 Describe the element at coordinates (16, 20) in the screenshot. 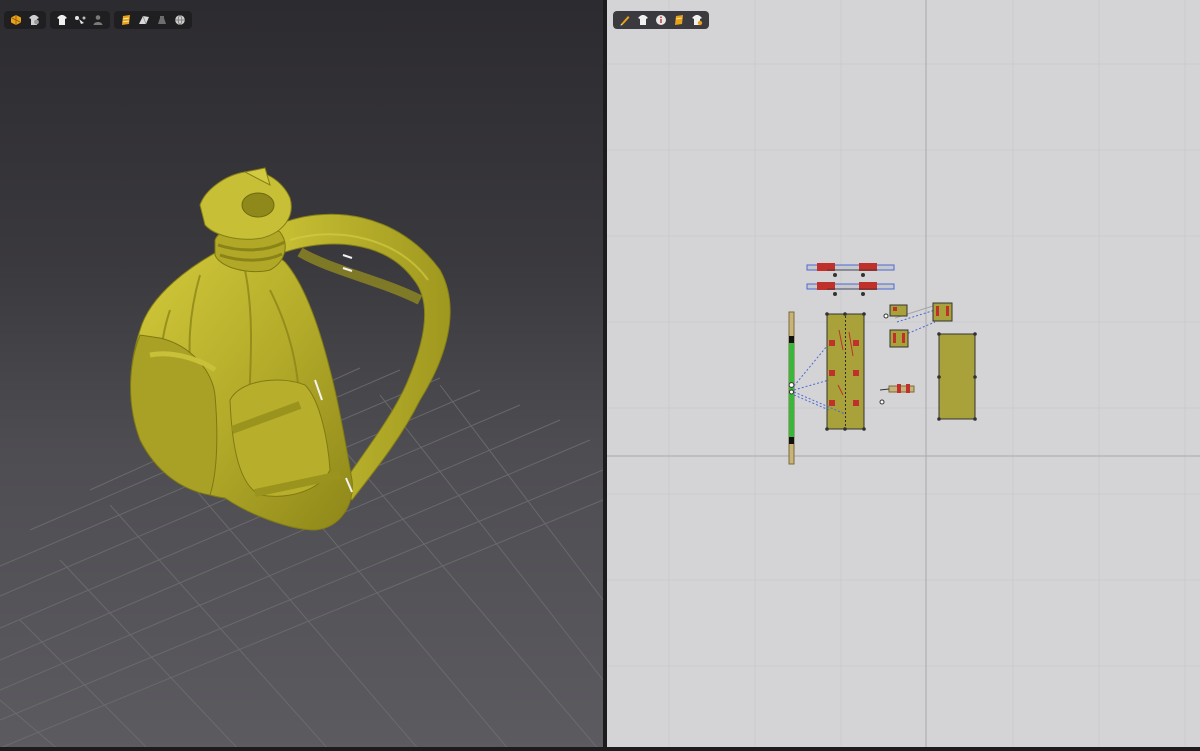

I see `simulate-icon` at that location.